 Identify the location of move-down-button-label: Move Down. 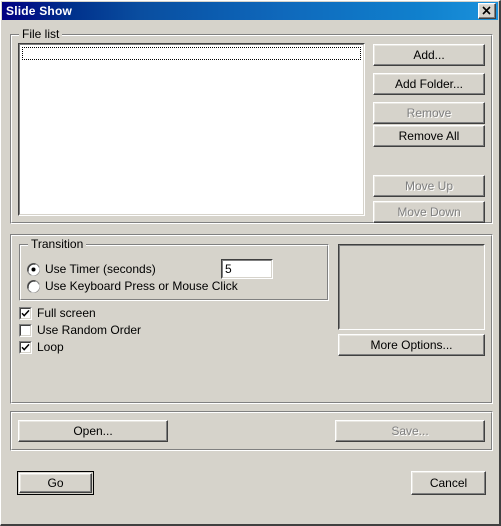
(429, 212).